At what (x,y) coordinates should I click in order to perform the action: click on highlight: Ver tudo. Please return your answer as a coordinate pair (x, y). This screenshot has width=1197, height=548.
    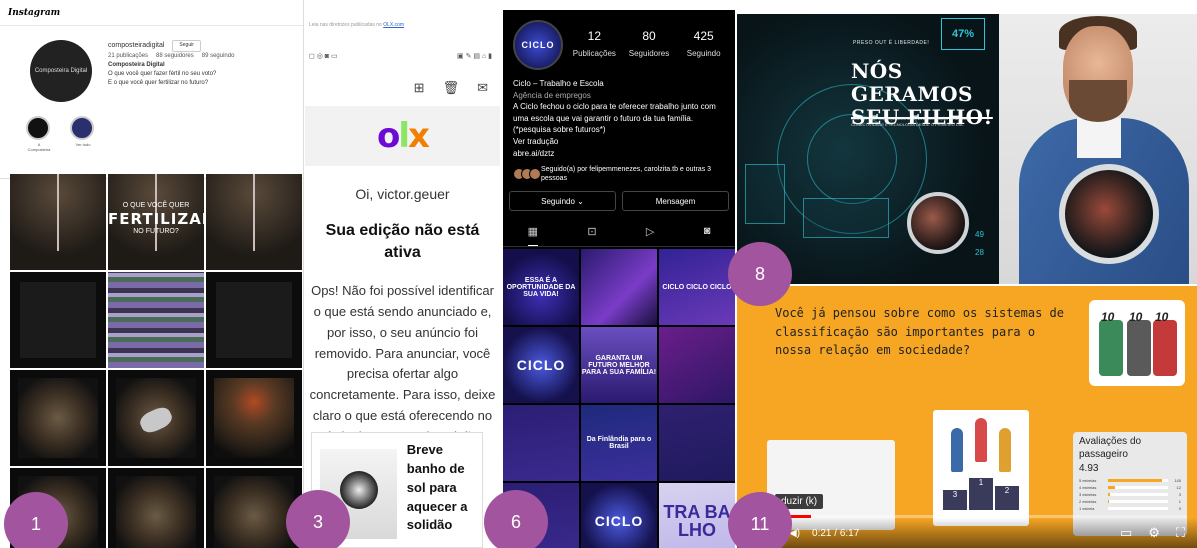
    Looking at the image, I should click on (83, 134).